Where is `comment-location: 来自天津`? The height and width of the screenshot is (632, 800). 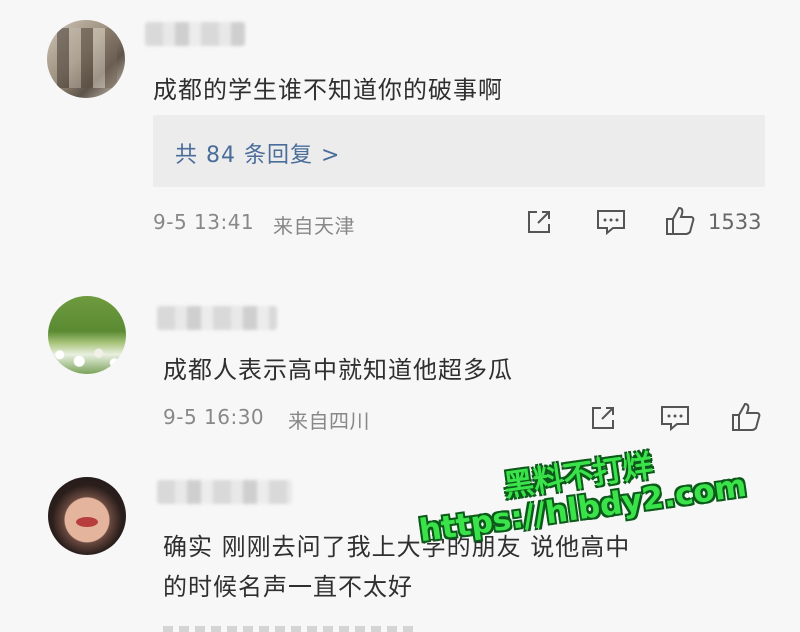
comment-location: 来自天津 is located at coordinates (314, 226).